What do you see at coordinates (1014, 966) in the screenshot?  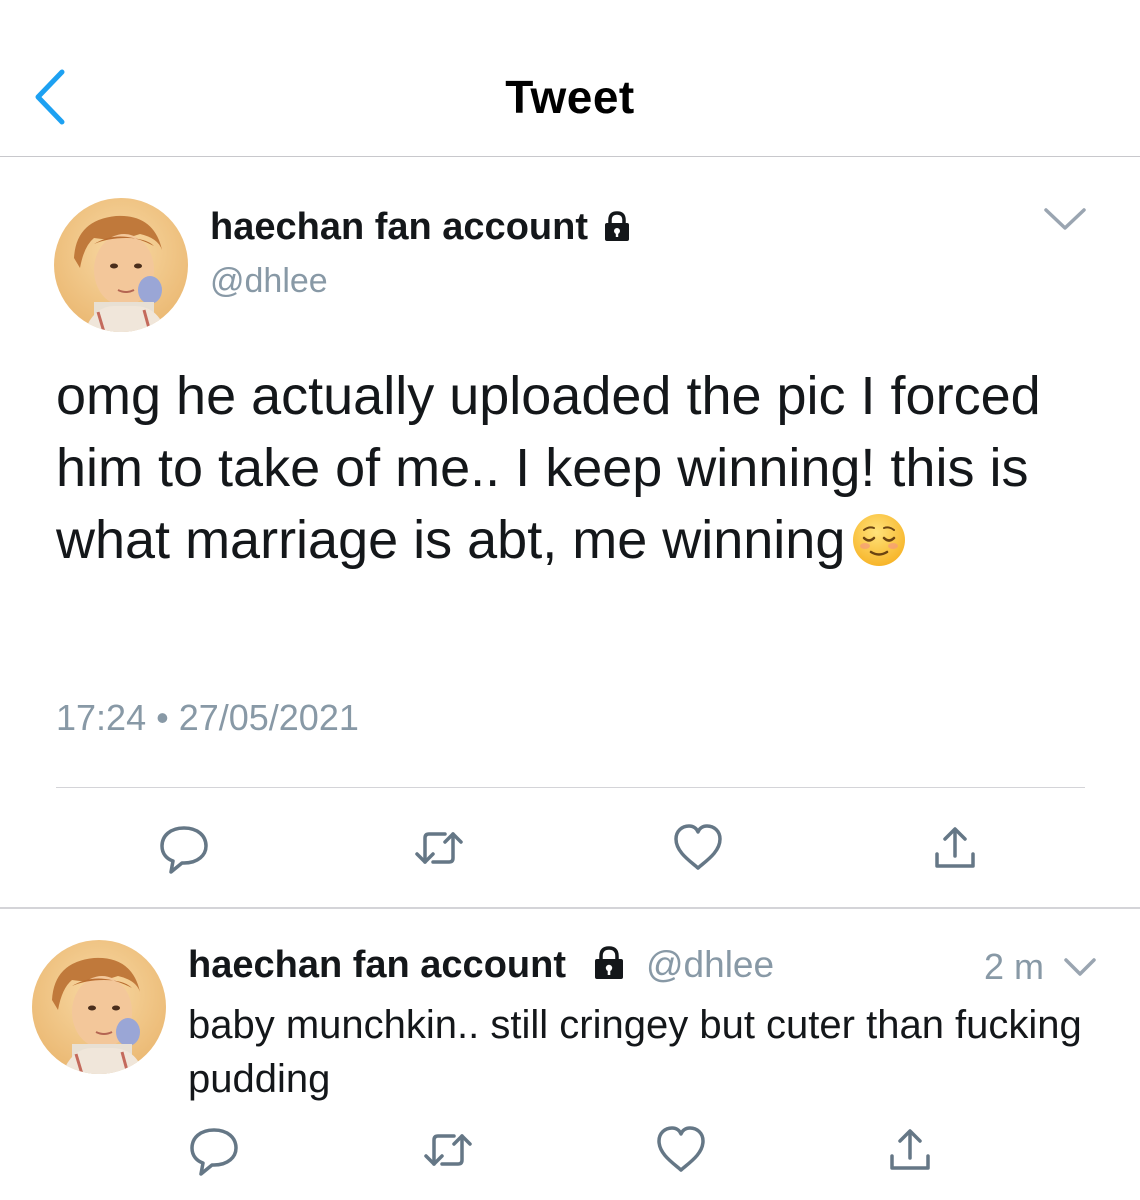 I see `reply-time: 2 m` at bounding box center [1014, 966].